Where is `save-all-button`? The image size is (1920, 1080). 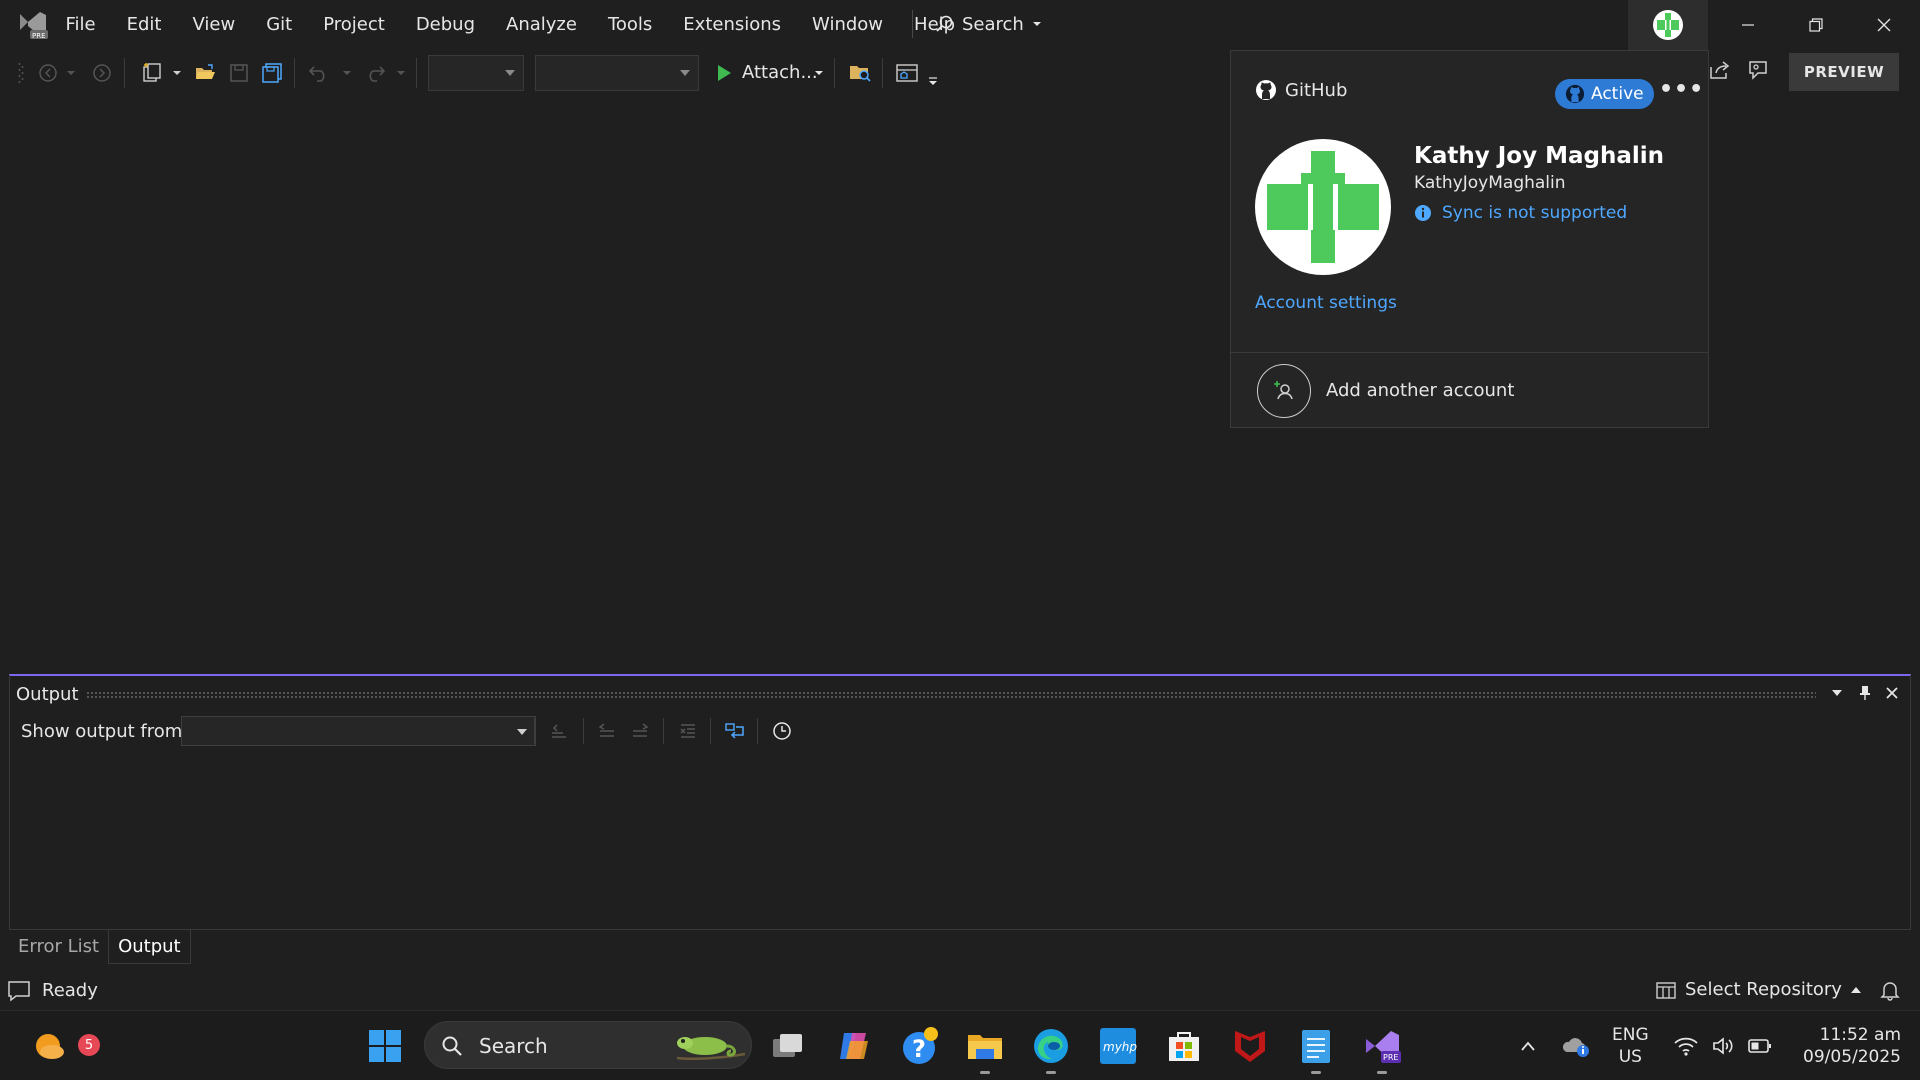 save-all-button is located at coordinates (272, 73).